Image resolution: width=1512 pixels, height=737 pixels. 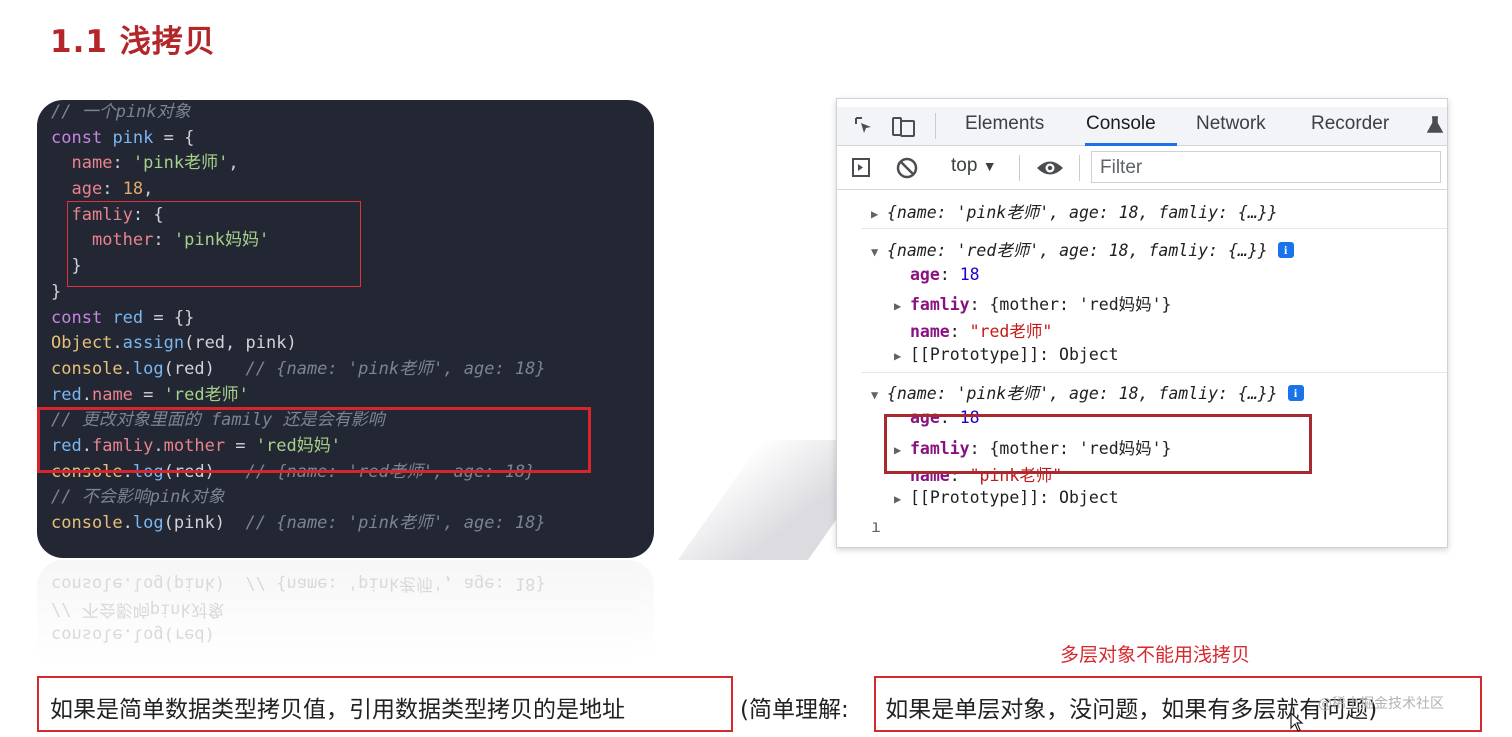 I want to click on code-punctuation: }, so click(x=76, y=266).